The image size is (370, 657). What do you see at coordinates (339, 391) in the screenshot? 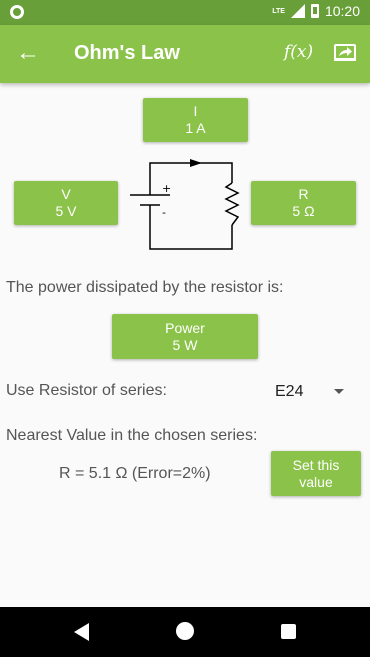
I see `dropdown-arrow-icon` at bounding box center [339, 391].